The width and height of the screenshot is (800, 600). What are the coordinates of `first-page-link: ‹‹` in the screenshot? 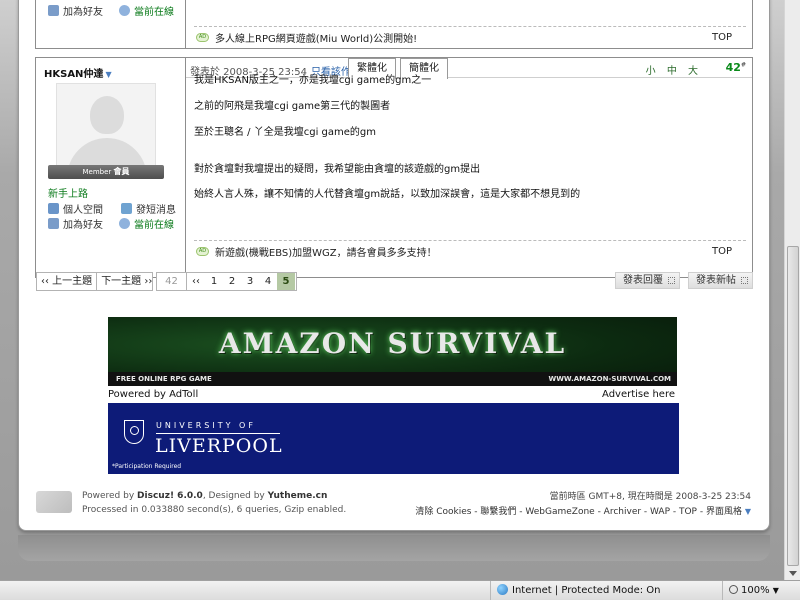 It's located at (196, 281).